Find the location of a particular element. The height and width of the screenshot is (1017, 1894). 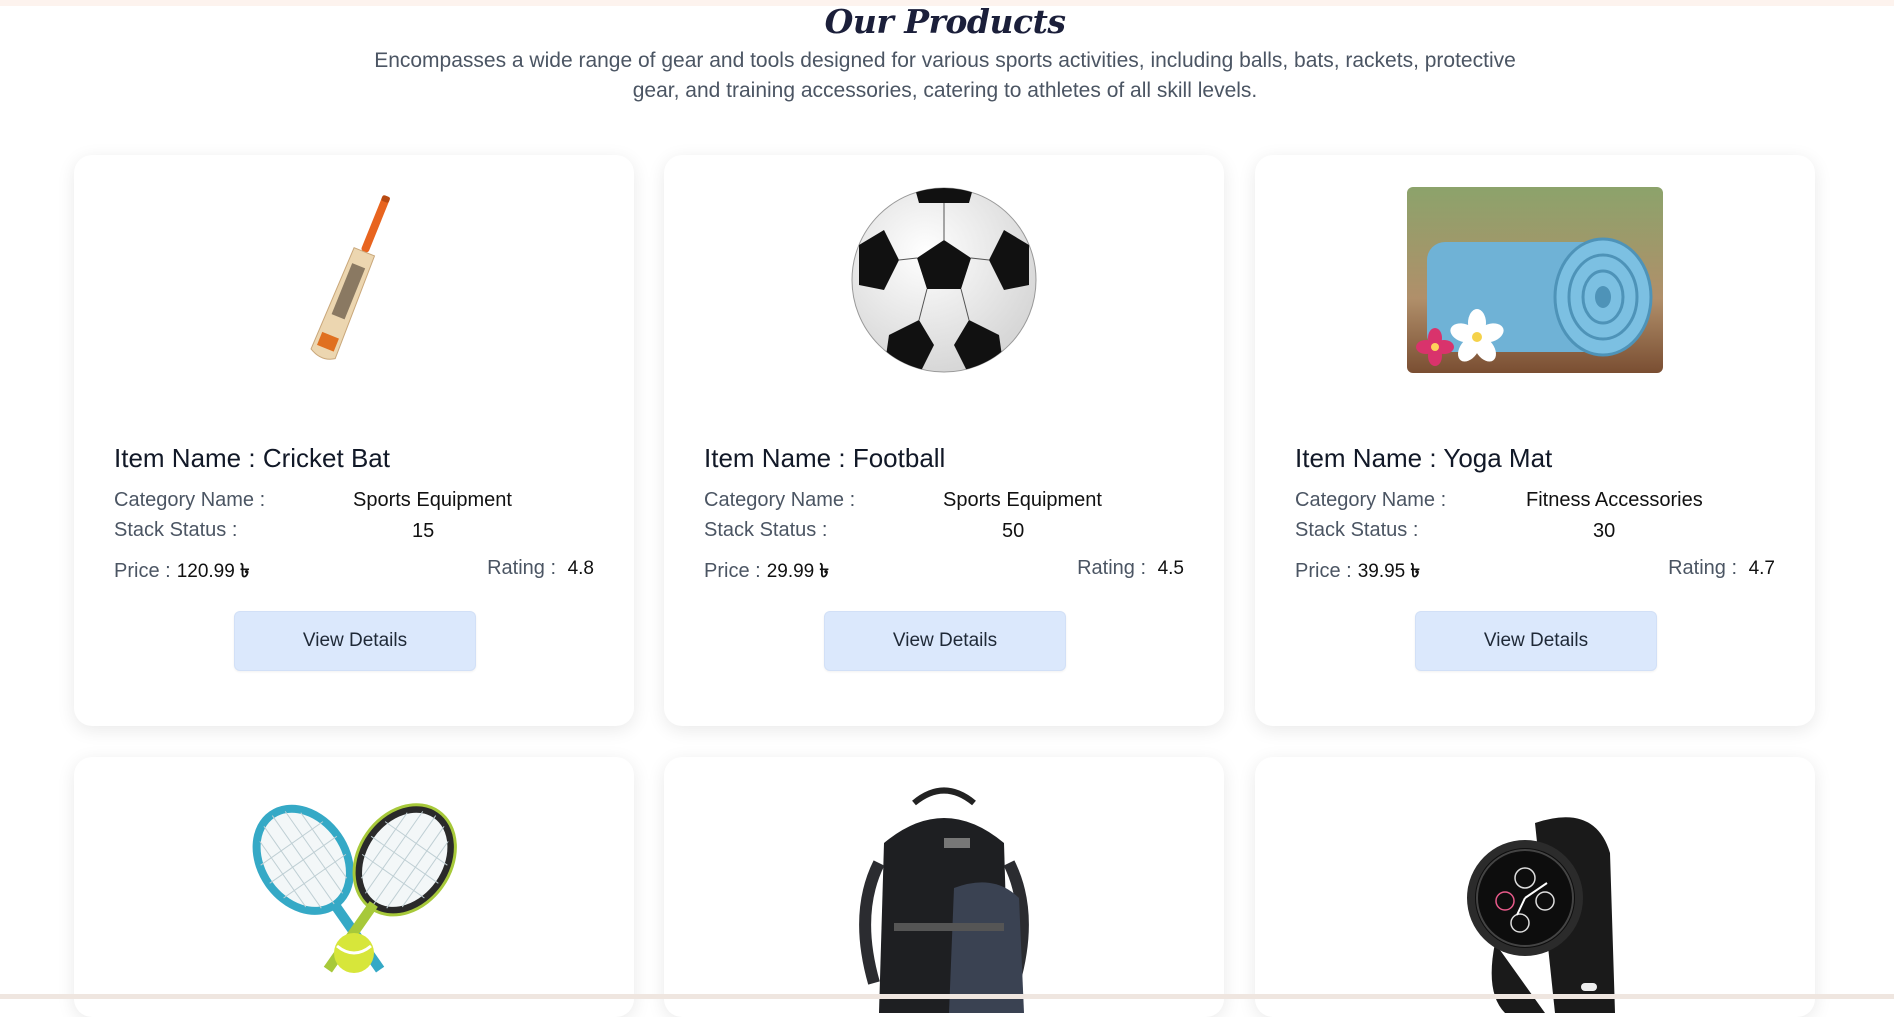

item-name: Item Name : Cricket Bat is located at coordinates (252, 458).